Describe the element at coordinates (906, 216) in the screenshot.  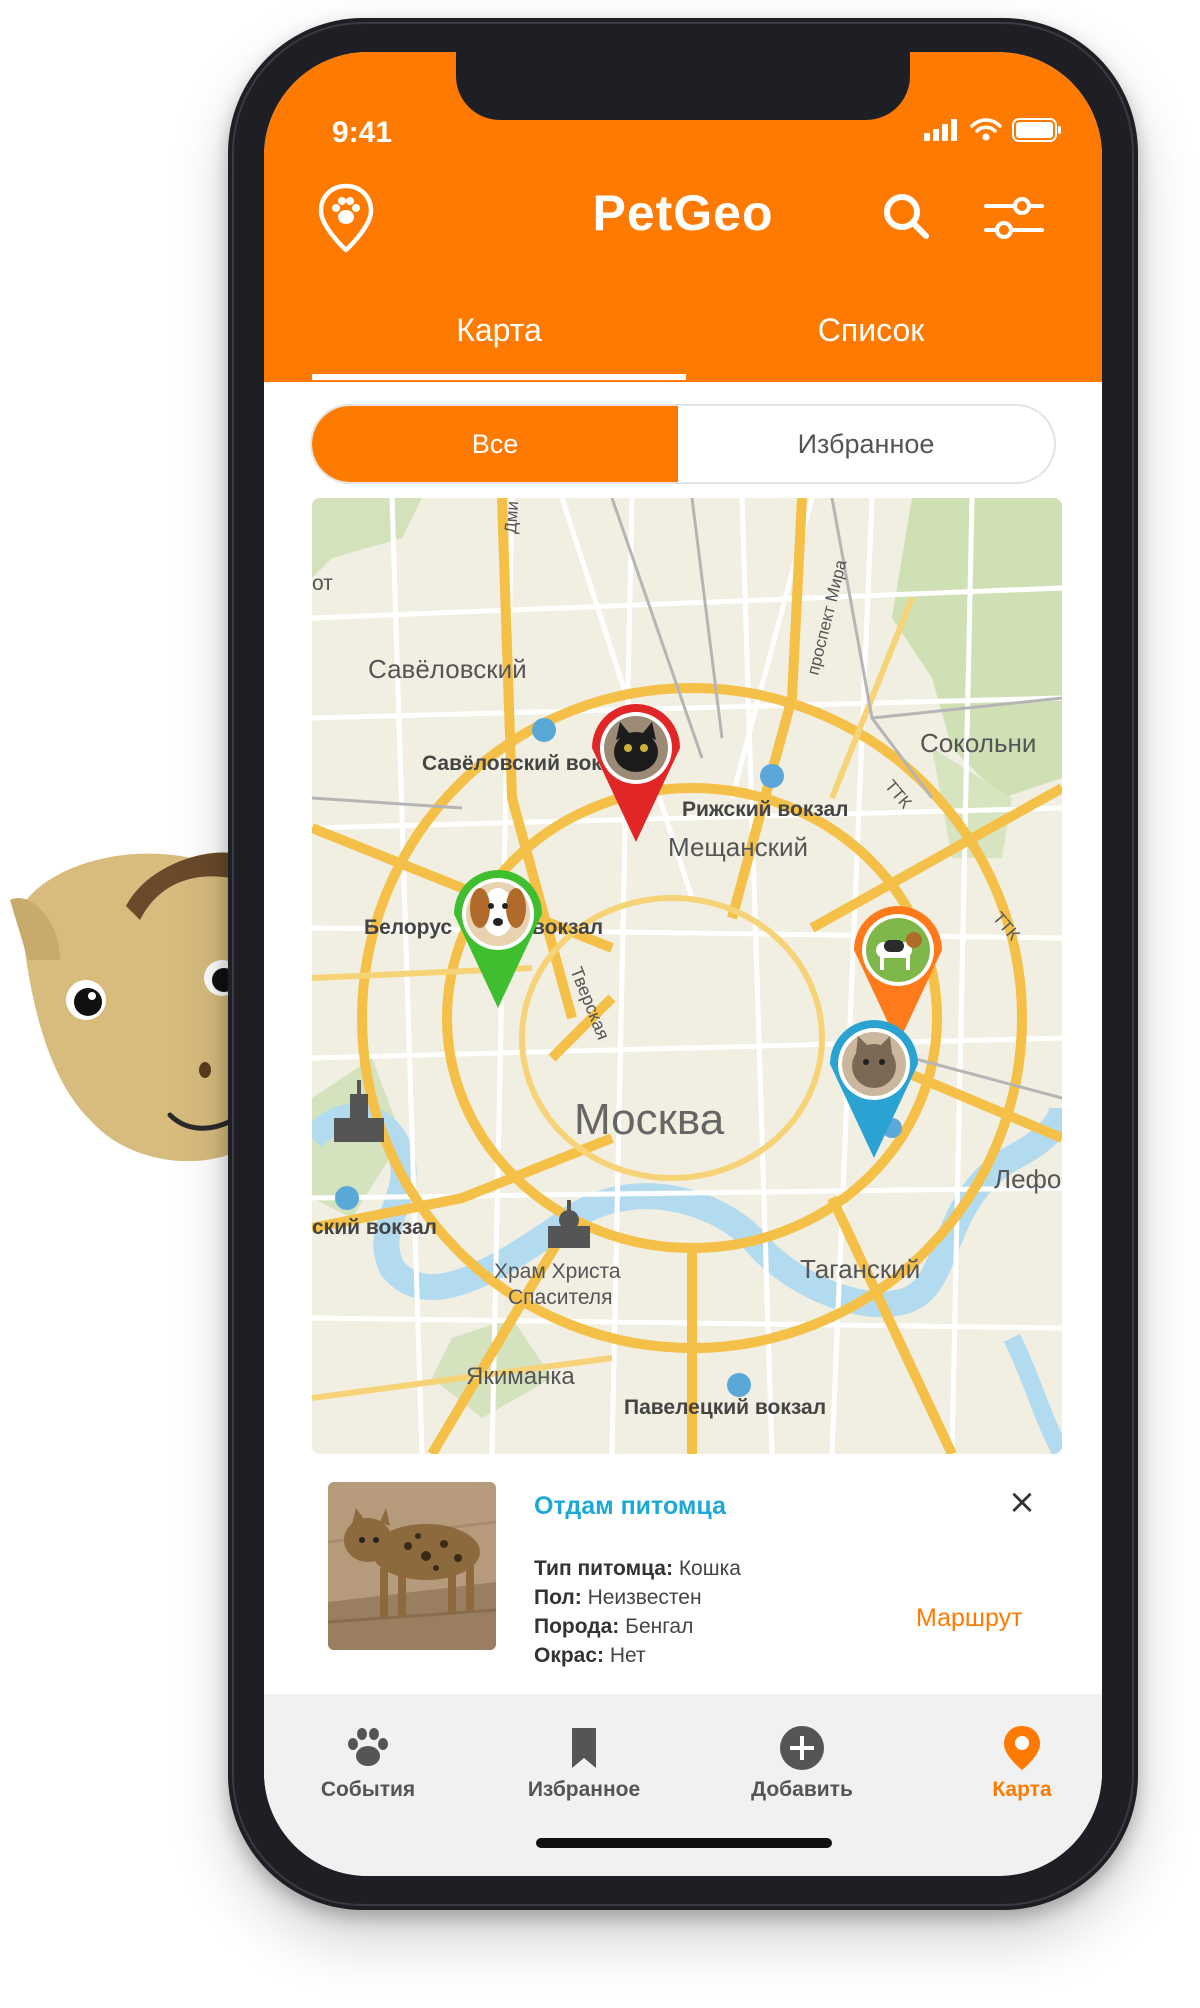
I see `search-icon` at that location.